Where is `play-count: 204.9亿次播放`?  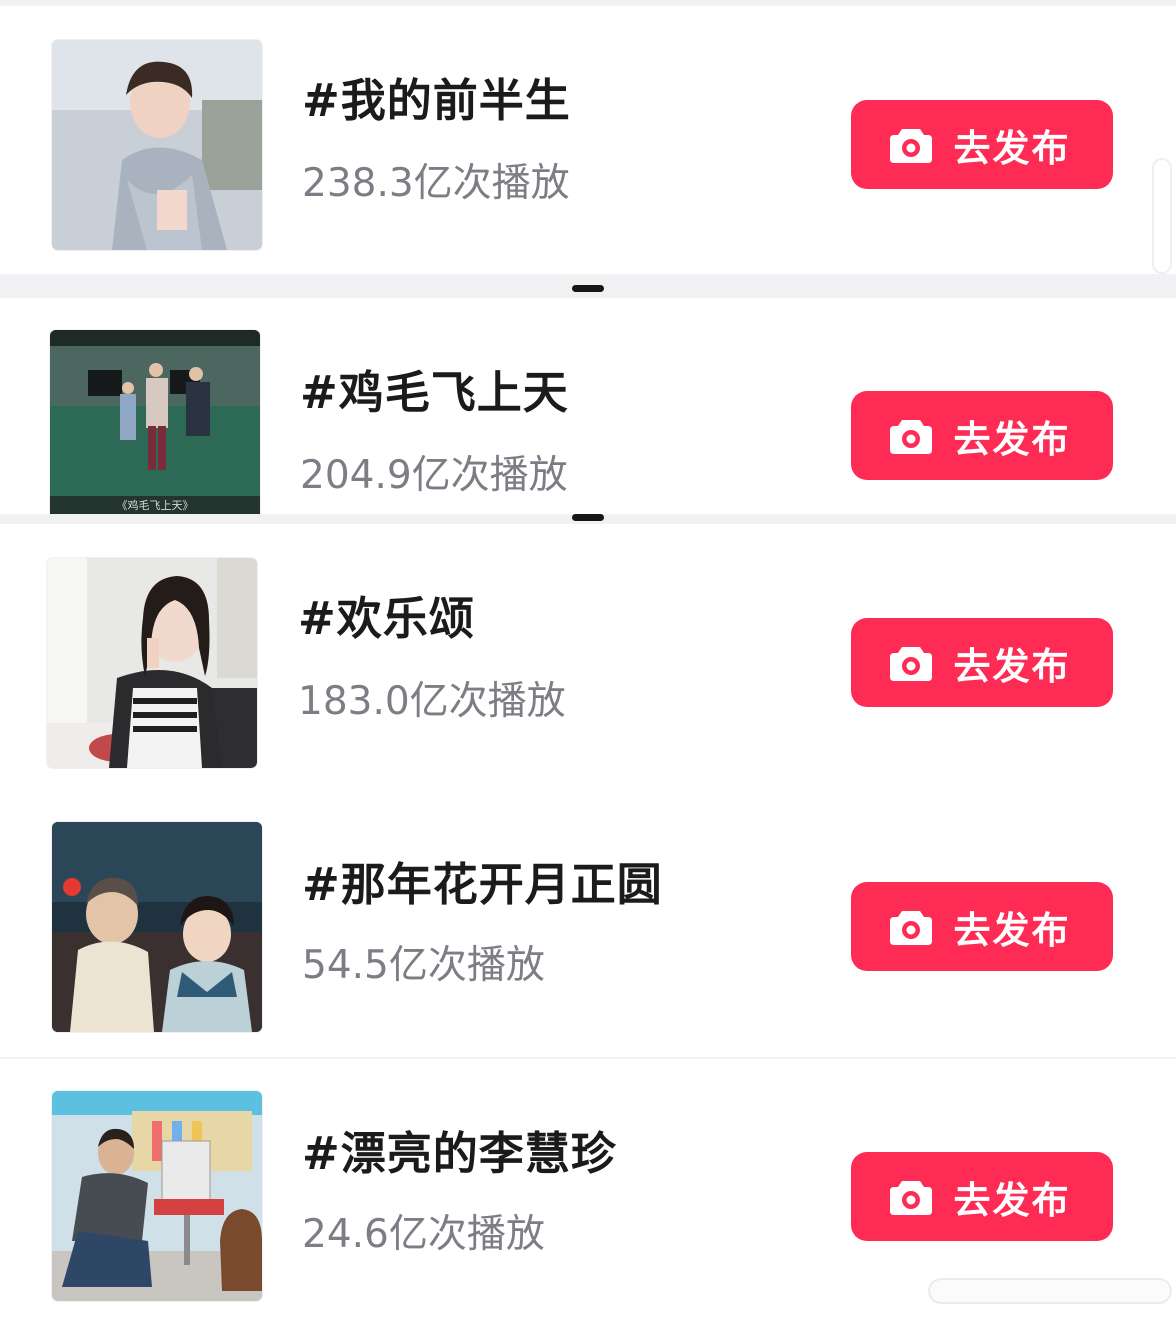
play-count: 204.9亿次播放 is located at coordinates (434, 475).